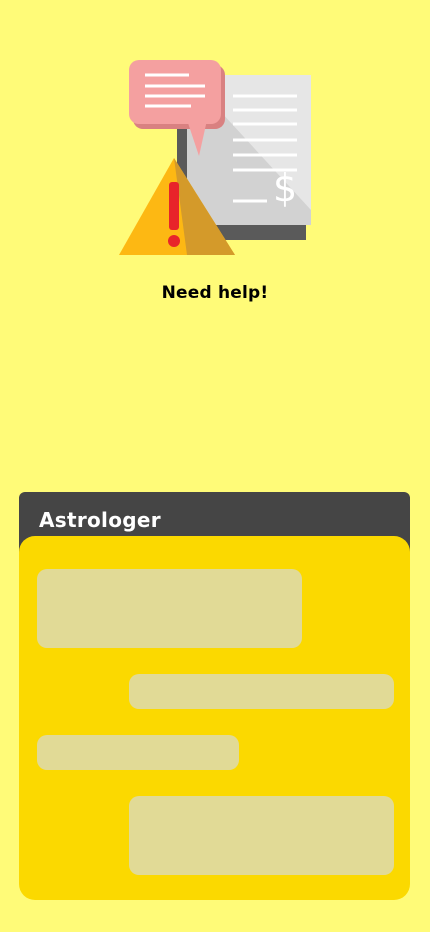 The height and width of the screenshot is (932, 430). Describe the element at coordinates (215, 293) in the screenshot. I see `need-help-text: Need help!` at that location.